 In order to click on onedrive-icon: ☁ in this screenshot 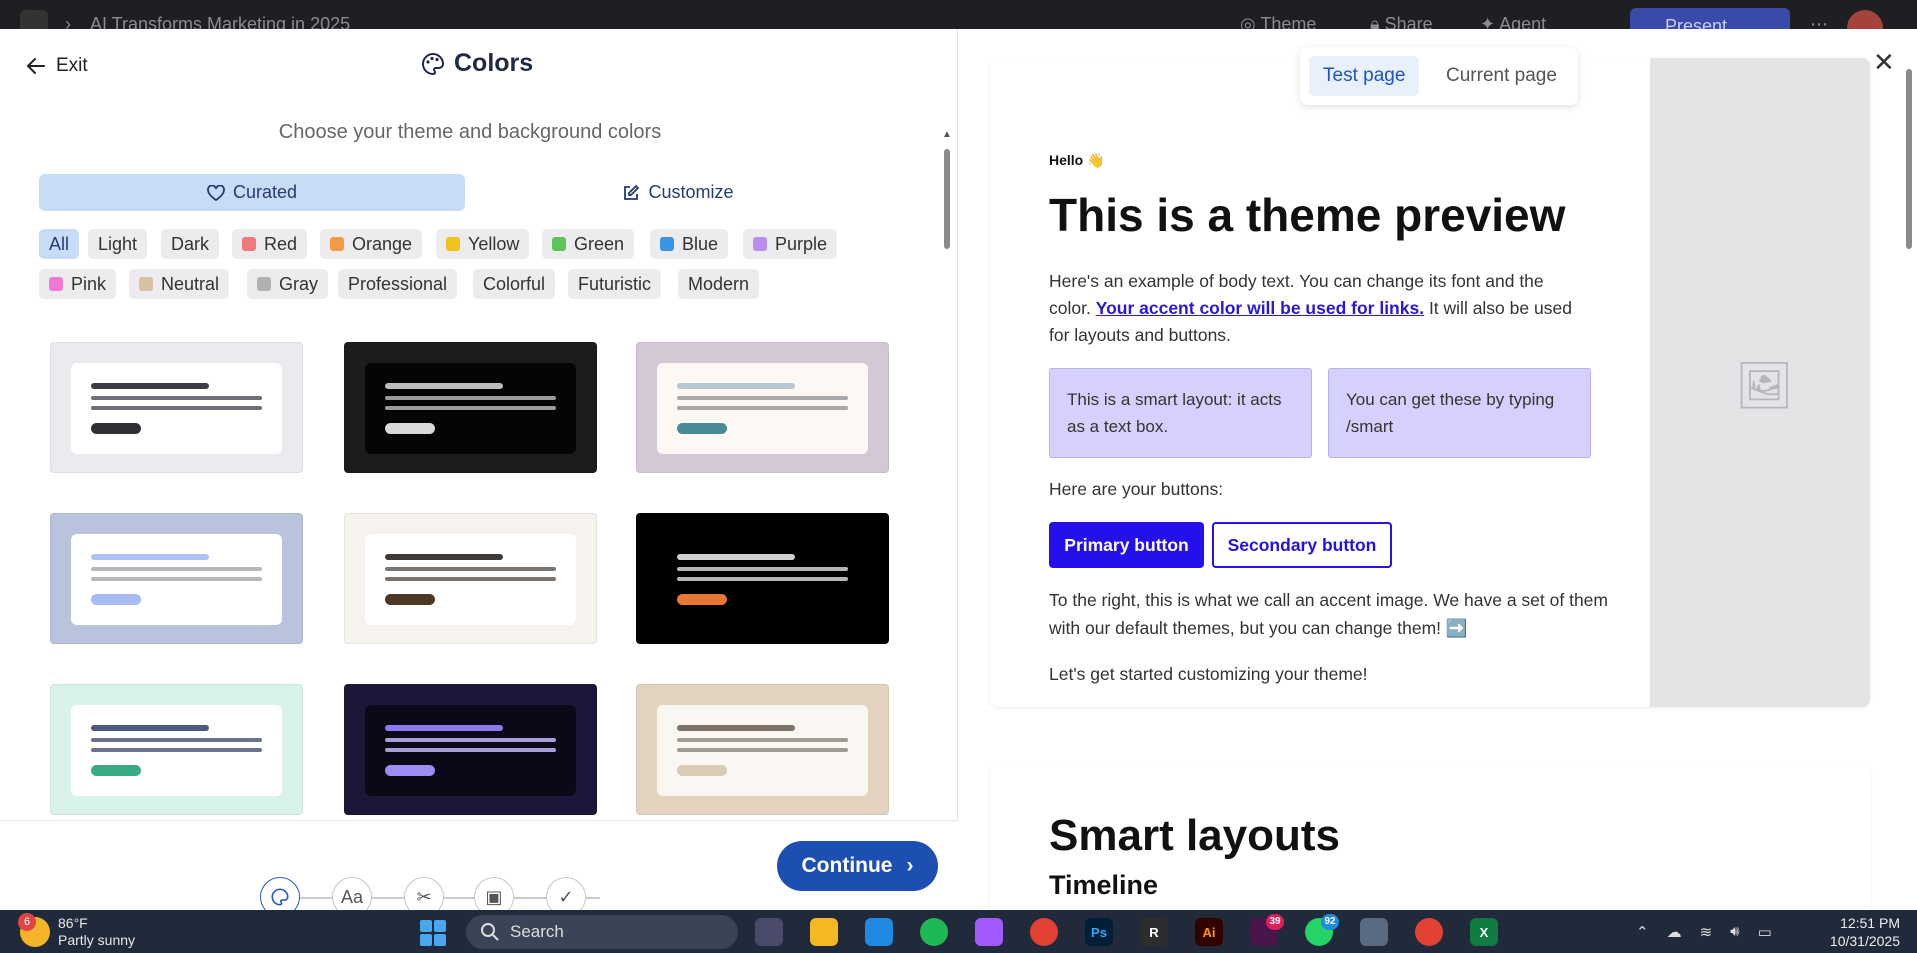, I will do `click(1674, 932)`.